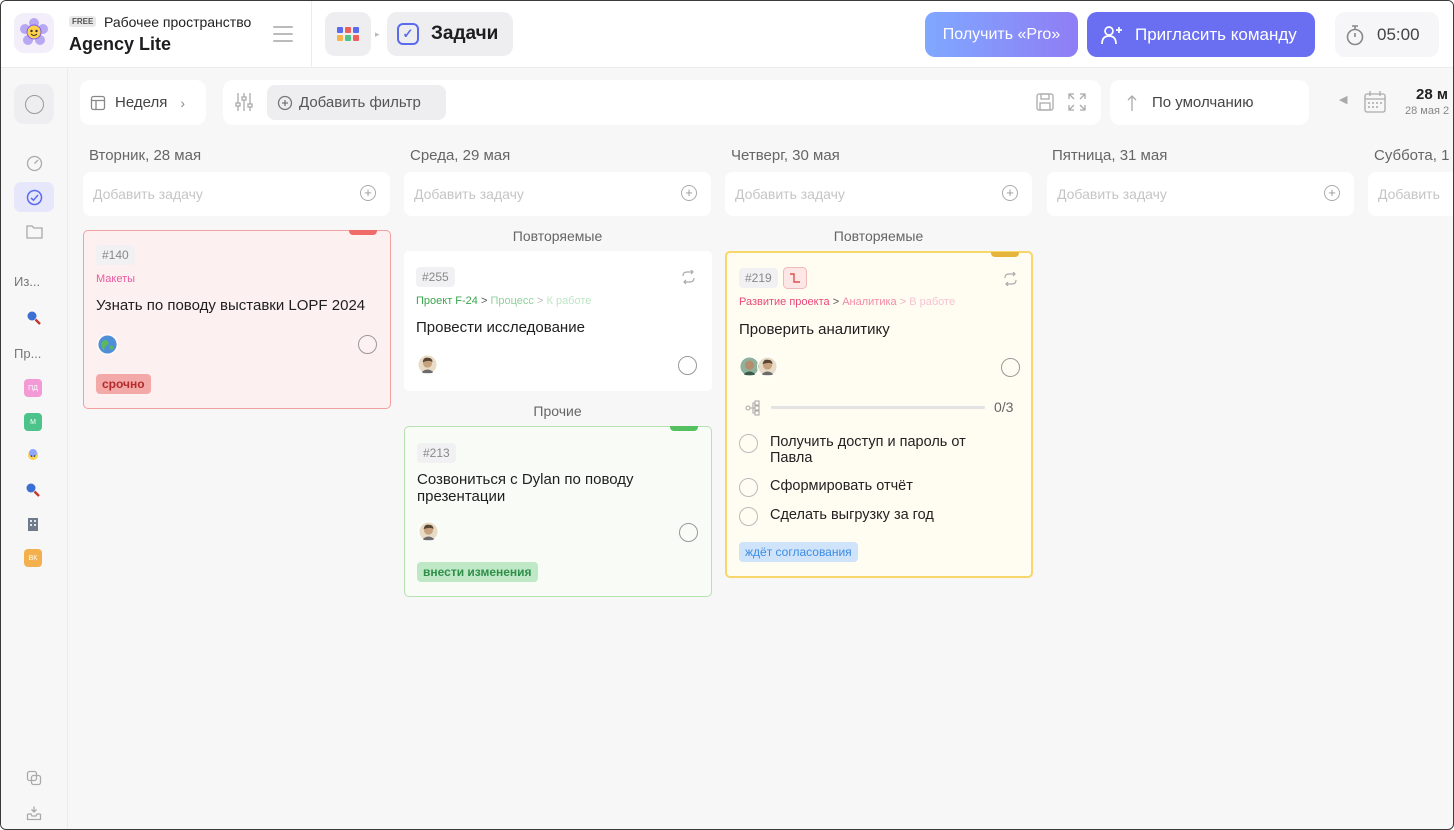 Image resolution: width=1454 pixels, height=830 pixels. I want to click on magnifier-icon, so click(34, 318).